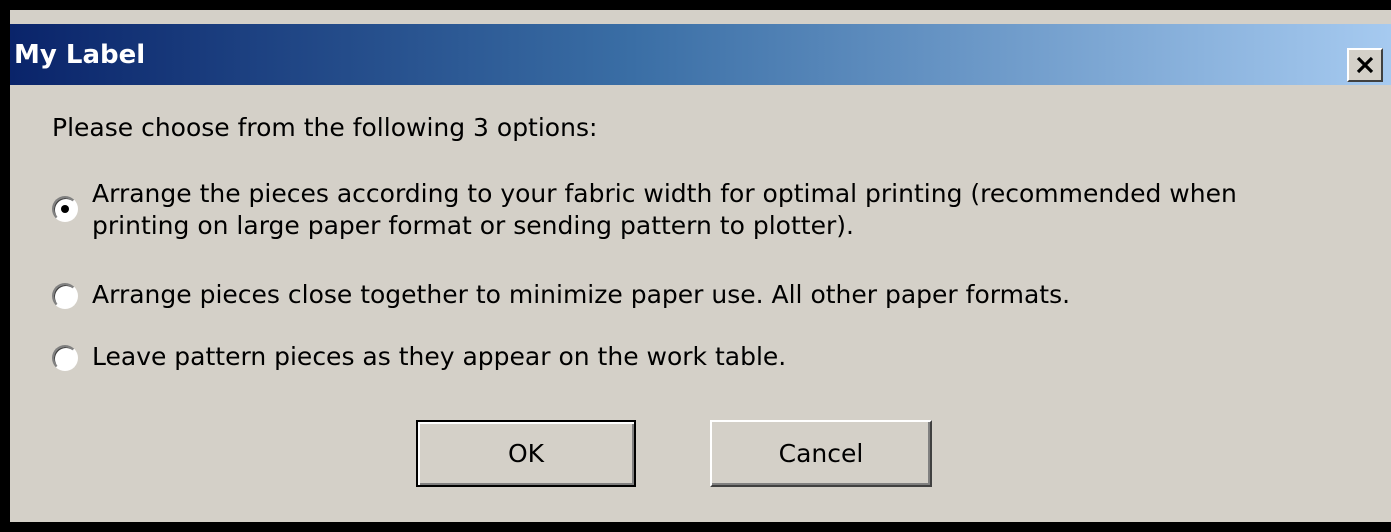 Image resolution: width=1391 pixels, height=532 pixels. Describe the element at coordinates (700, 17) in the screenshot. I see `title-strip` at that location.